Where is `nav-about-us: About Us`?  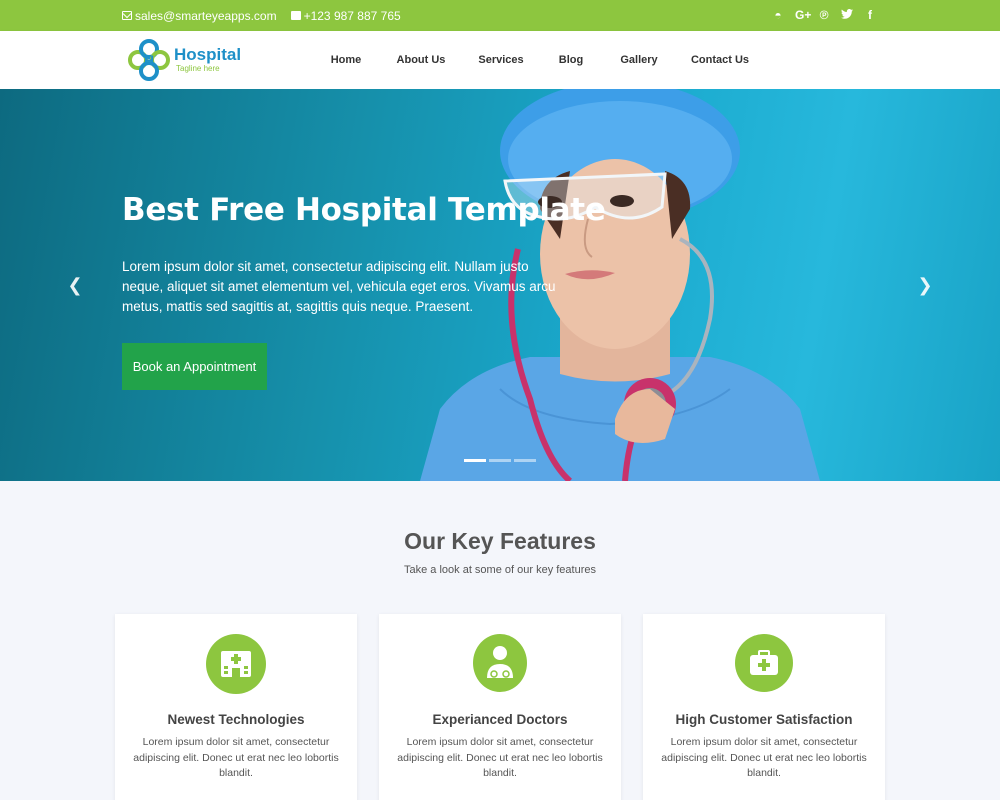
nav-about-us: About Us is located at coordinates (421, 60).